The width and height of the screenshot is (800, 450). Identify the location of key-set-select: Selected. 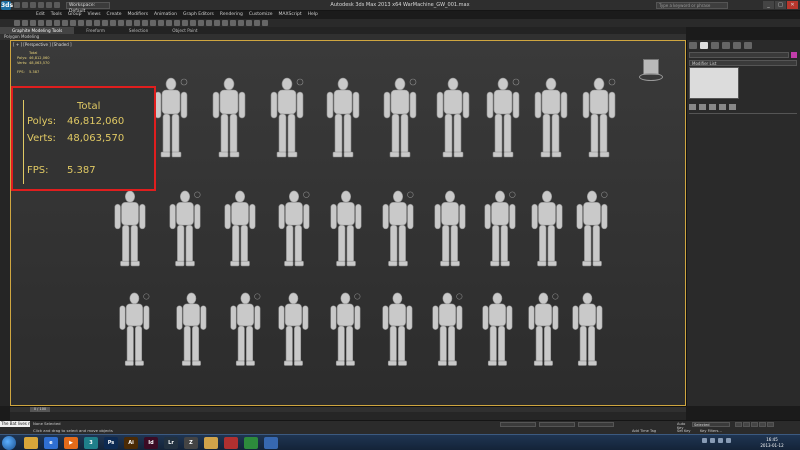
(711, 424).